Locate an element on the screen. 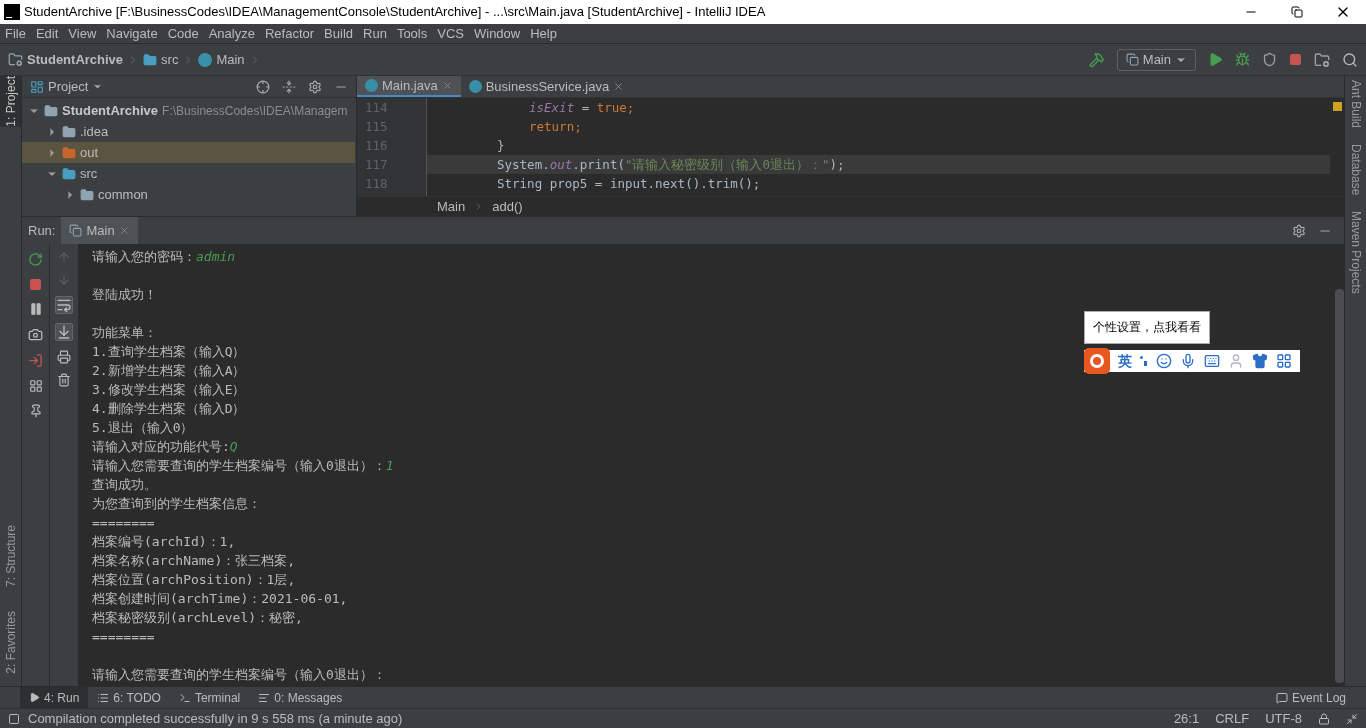 The width and height of the screenshot is (1366, 728). menu-item: Run is located at coordinates (375, 33).